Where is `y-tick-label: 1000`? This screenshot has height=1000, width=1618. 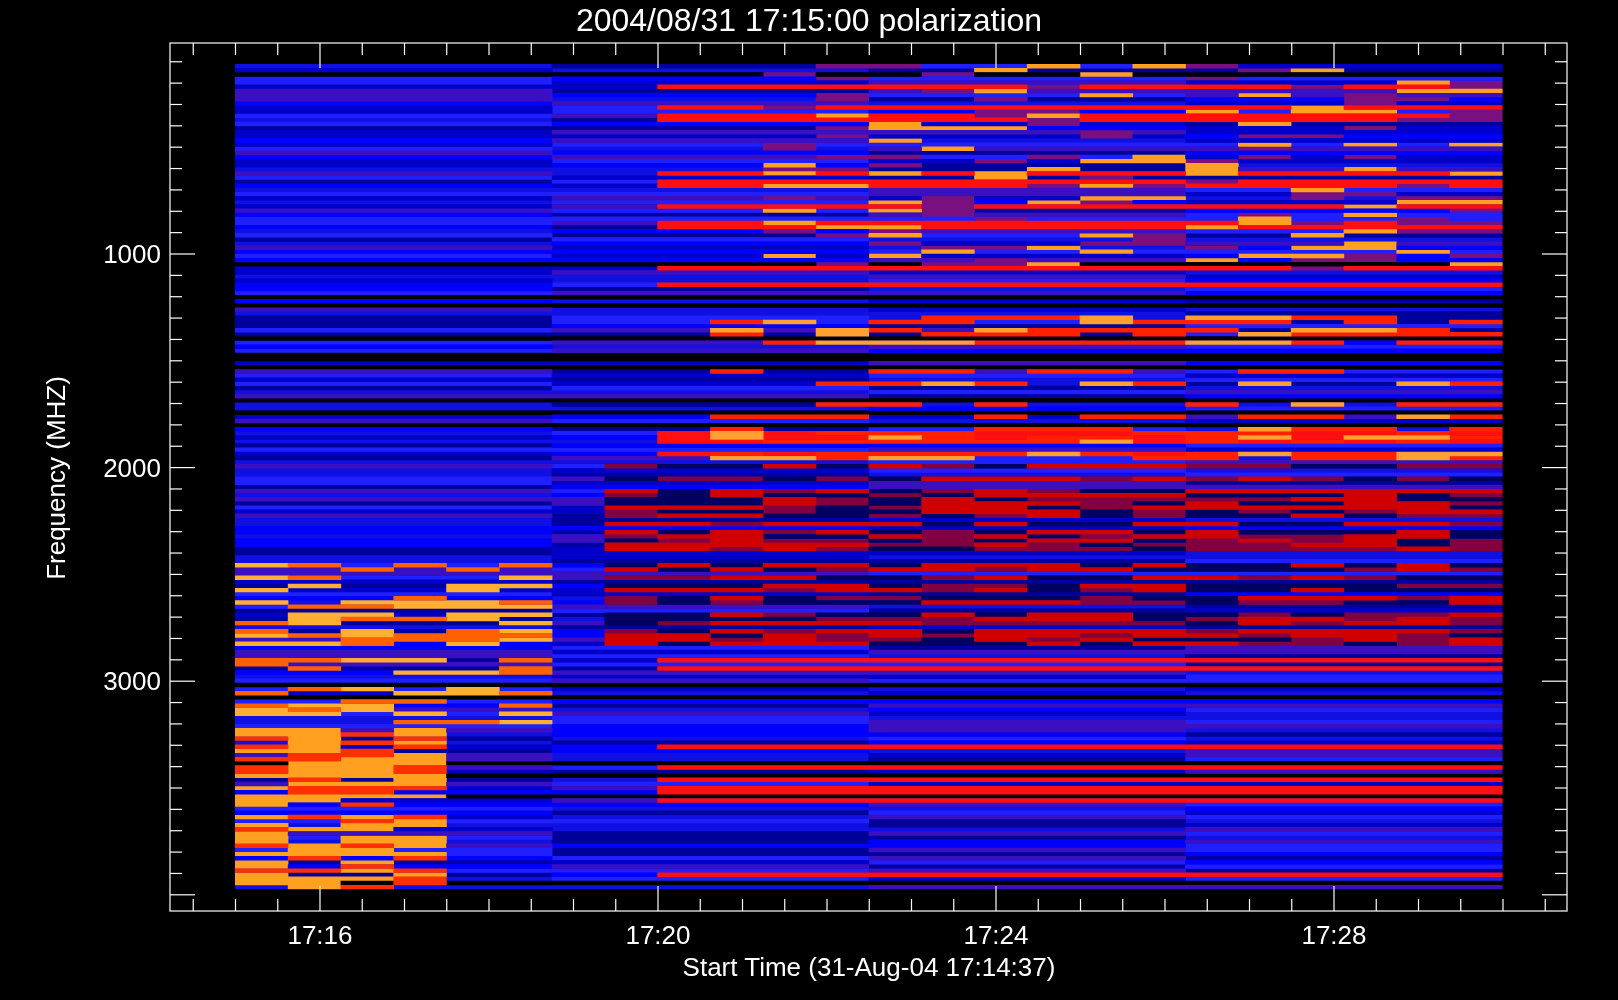 y-tick-label: 1000 is located at coordinates (132, 254).